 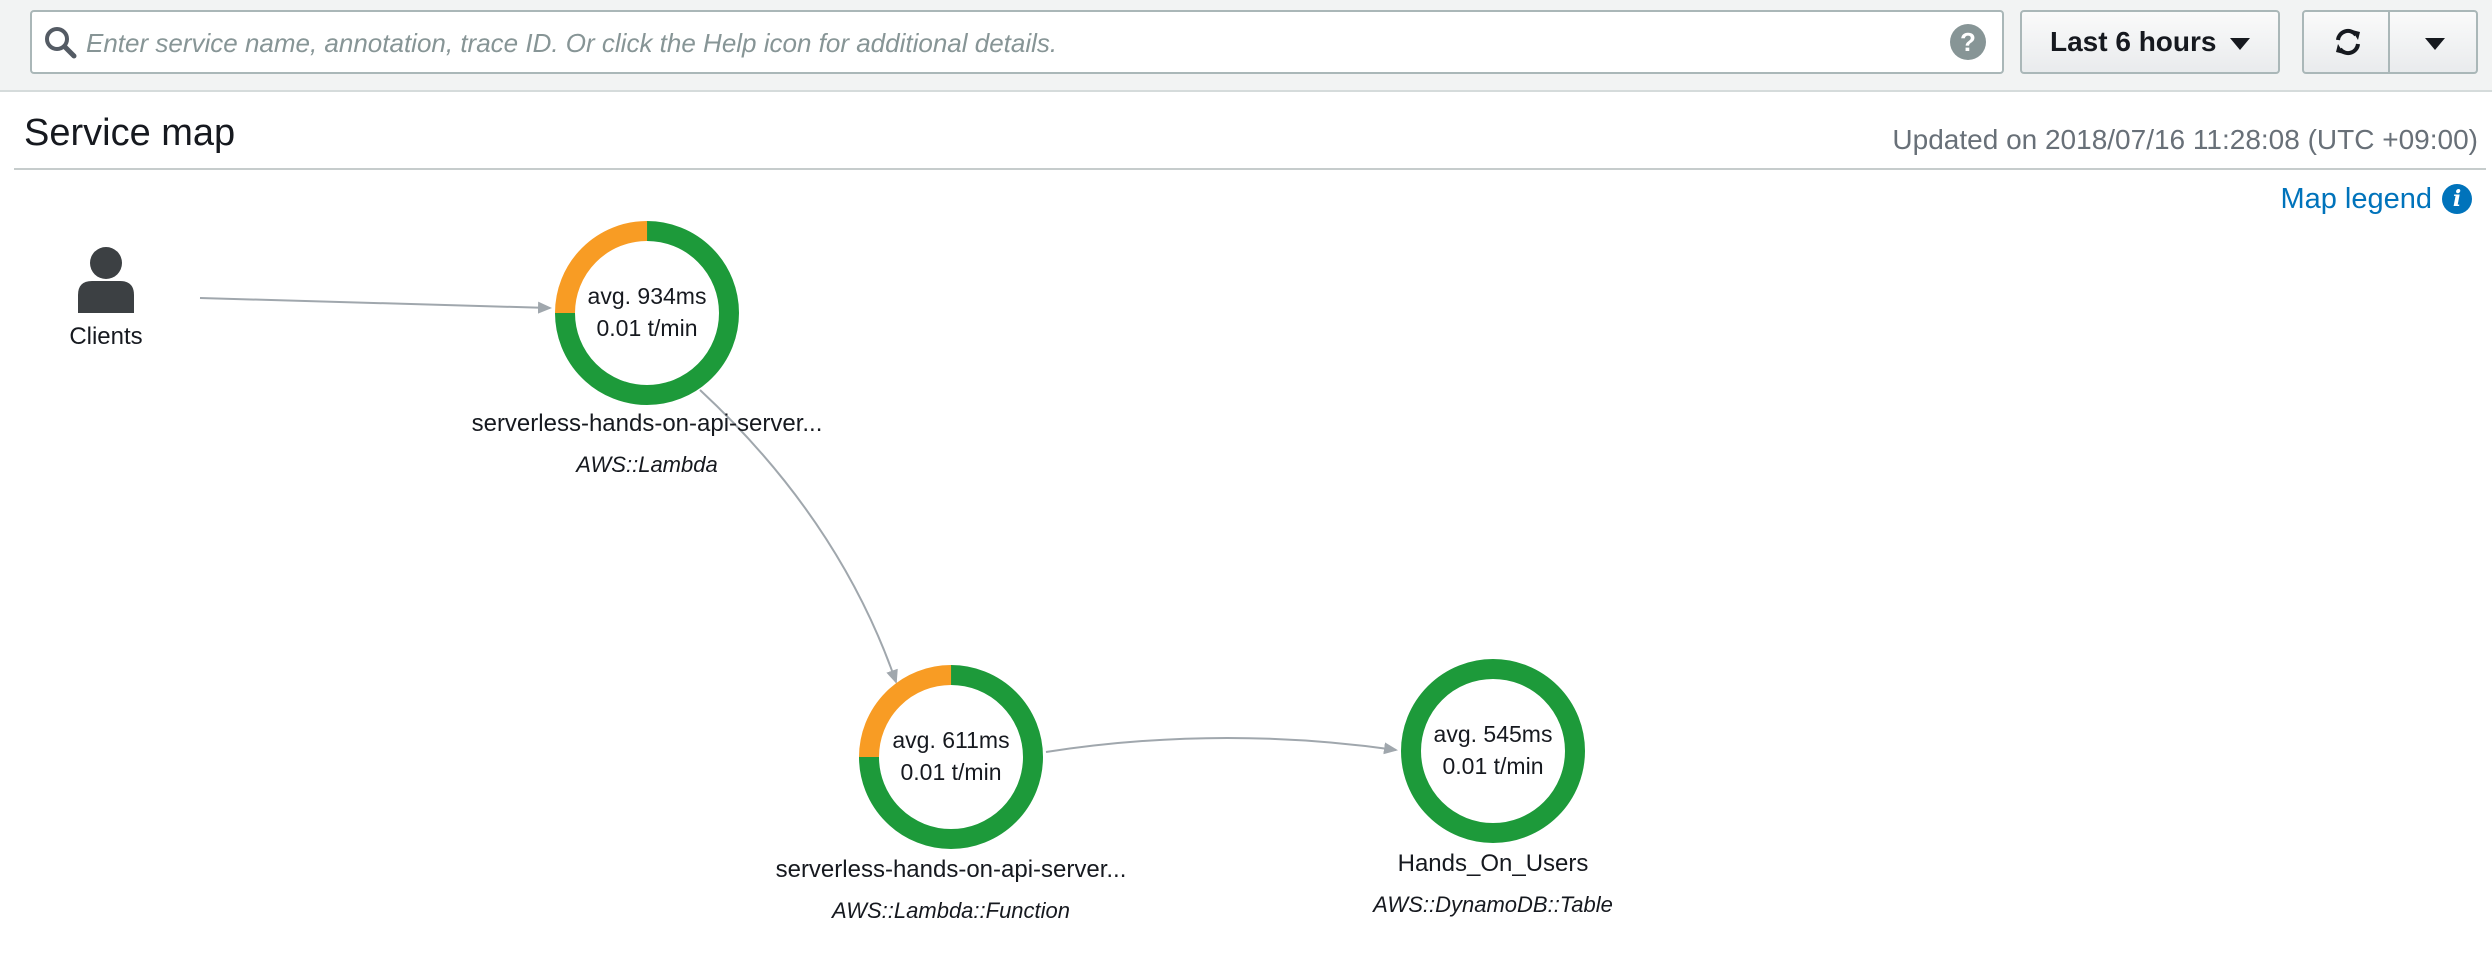 What do you see at coordinates (951, 740) in the screenshot?
I see `avg-latency: avg. 611ms` at bounding box center [951, 740].